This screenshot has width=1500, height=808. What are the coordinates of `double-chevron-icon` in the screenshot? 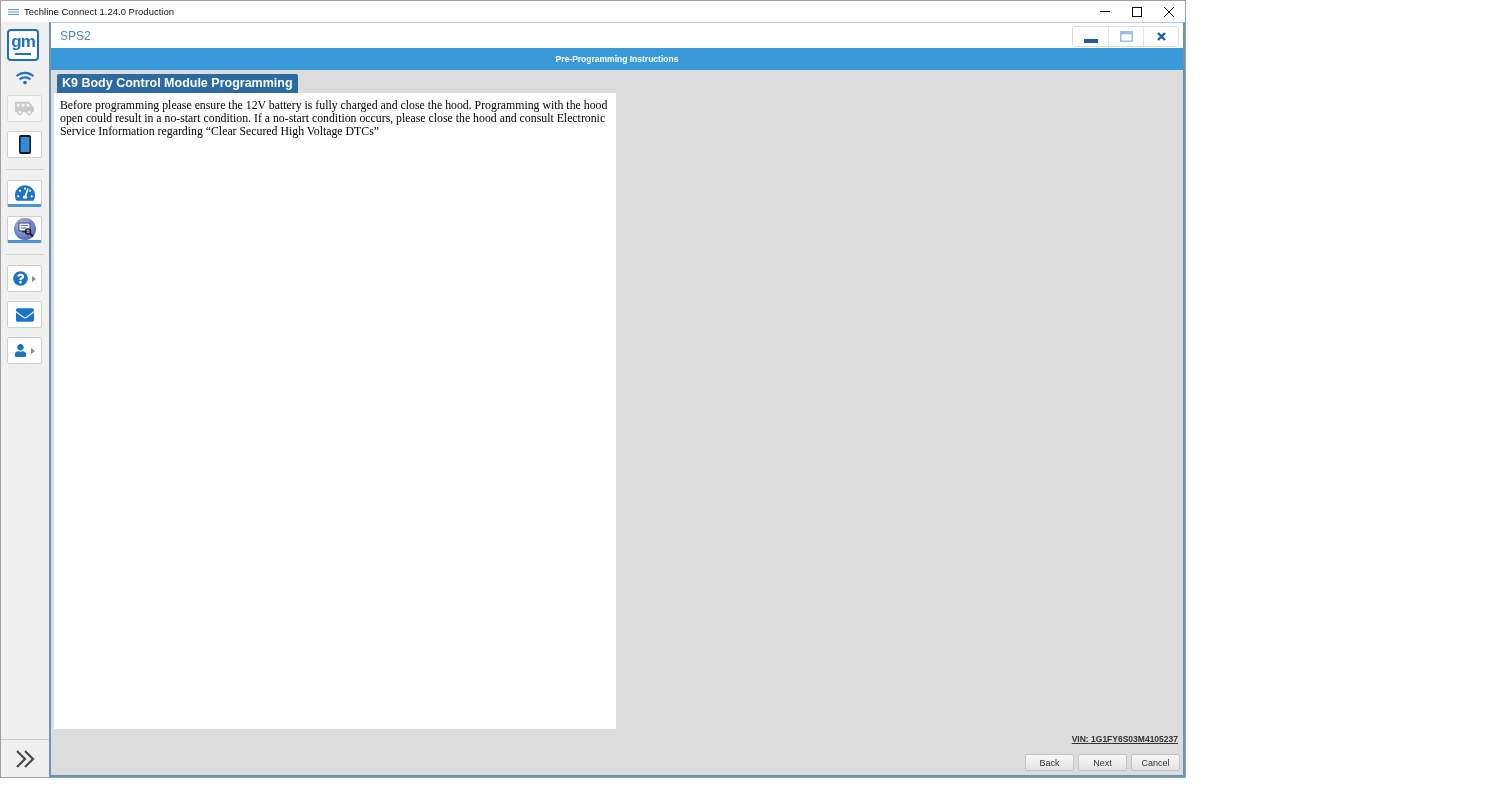 It's located at (25, 758).